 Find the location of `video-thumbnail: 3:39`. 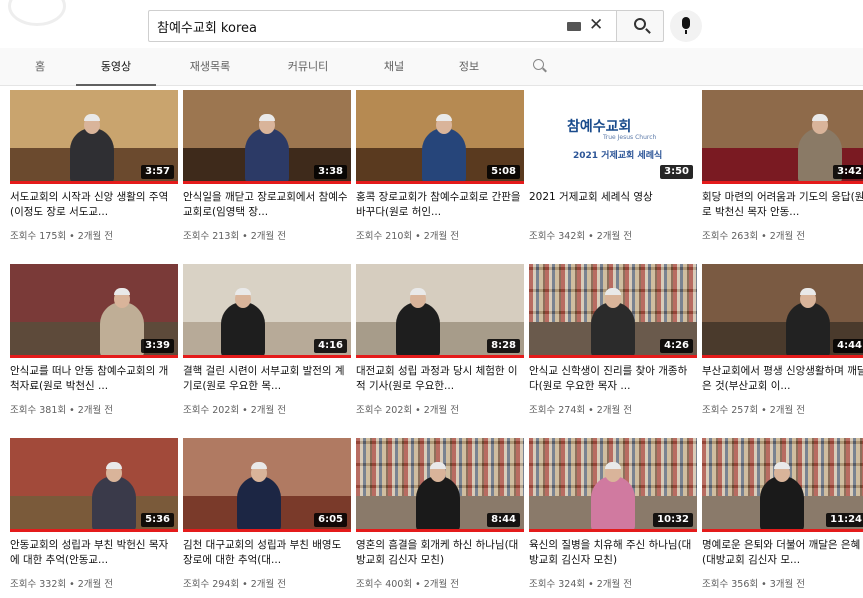

video-thumbnail: 3:39 is located at coordinates (94, 311).